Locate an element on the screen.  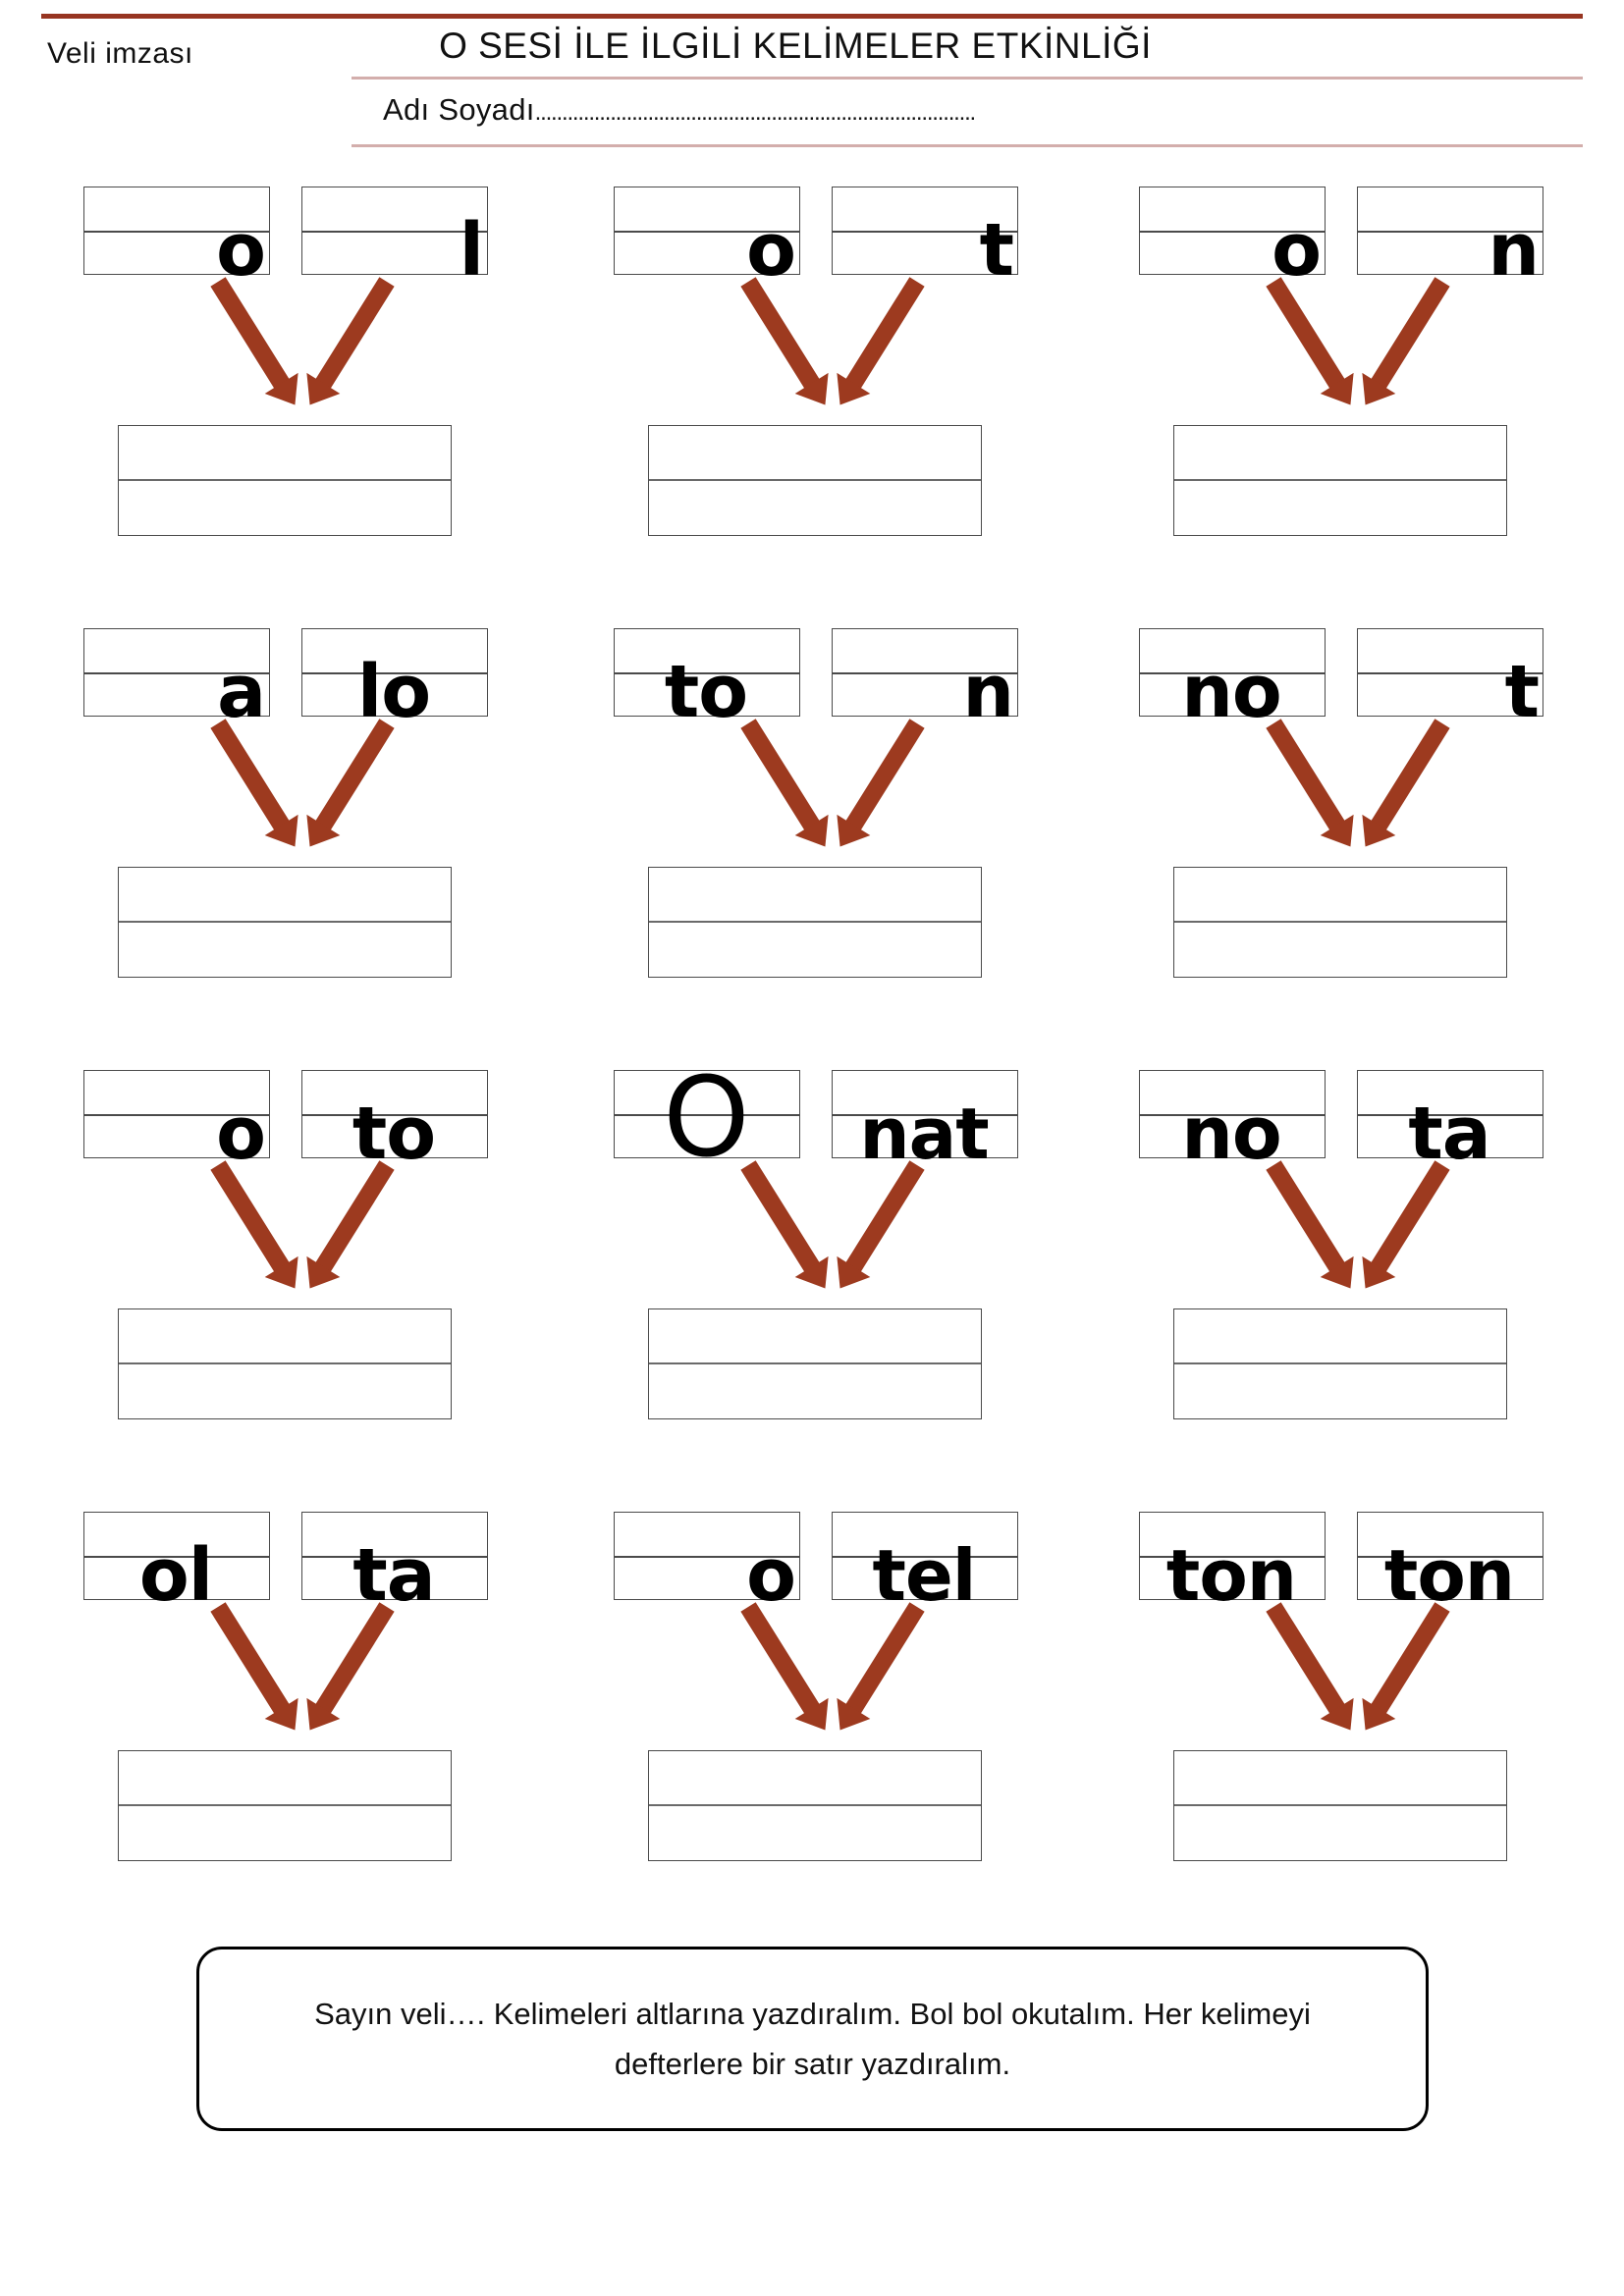
syllable-text: t is located at coordinates (1522, 692).